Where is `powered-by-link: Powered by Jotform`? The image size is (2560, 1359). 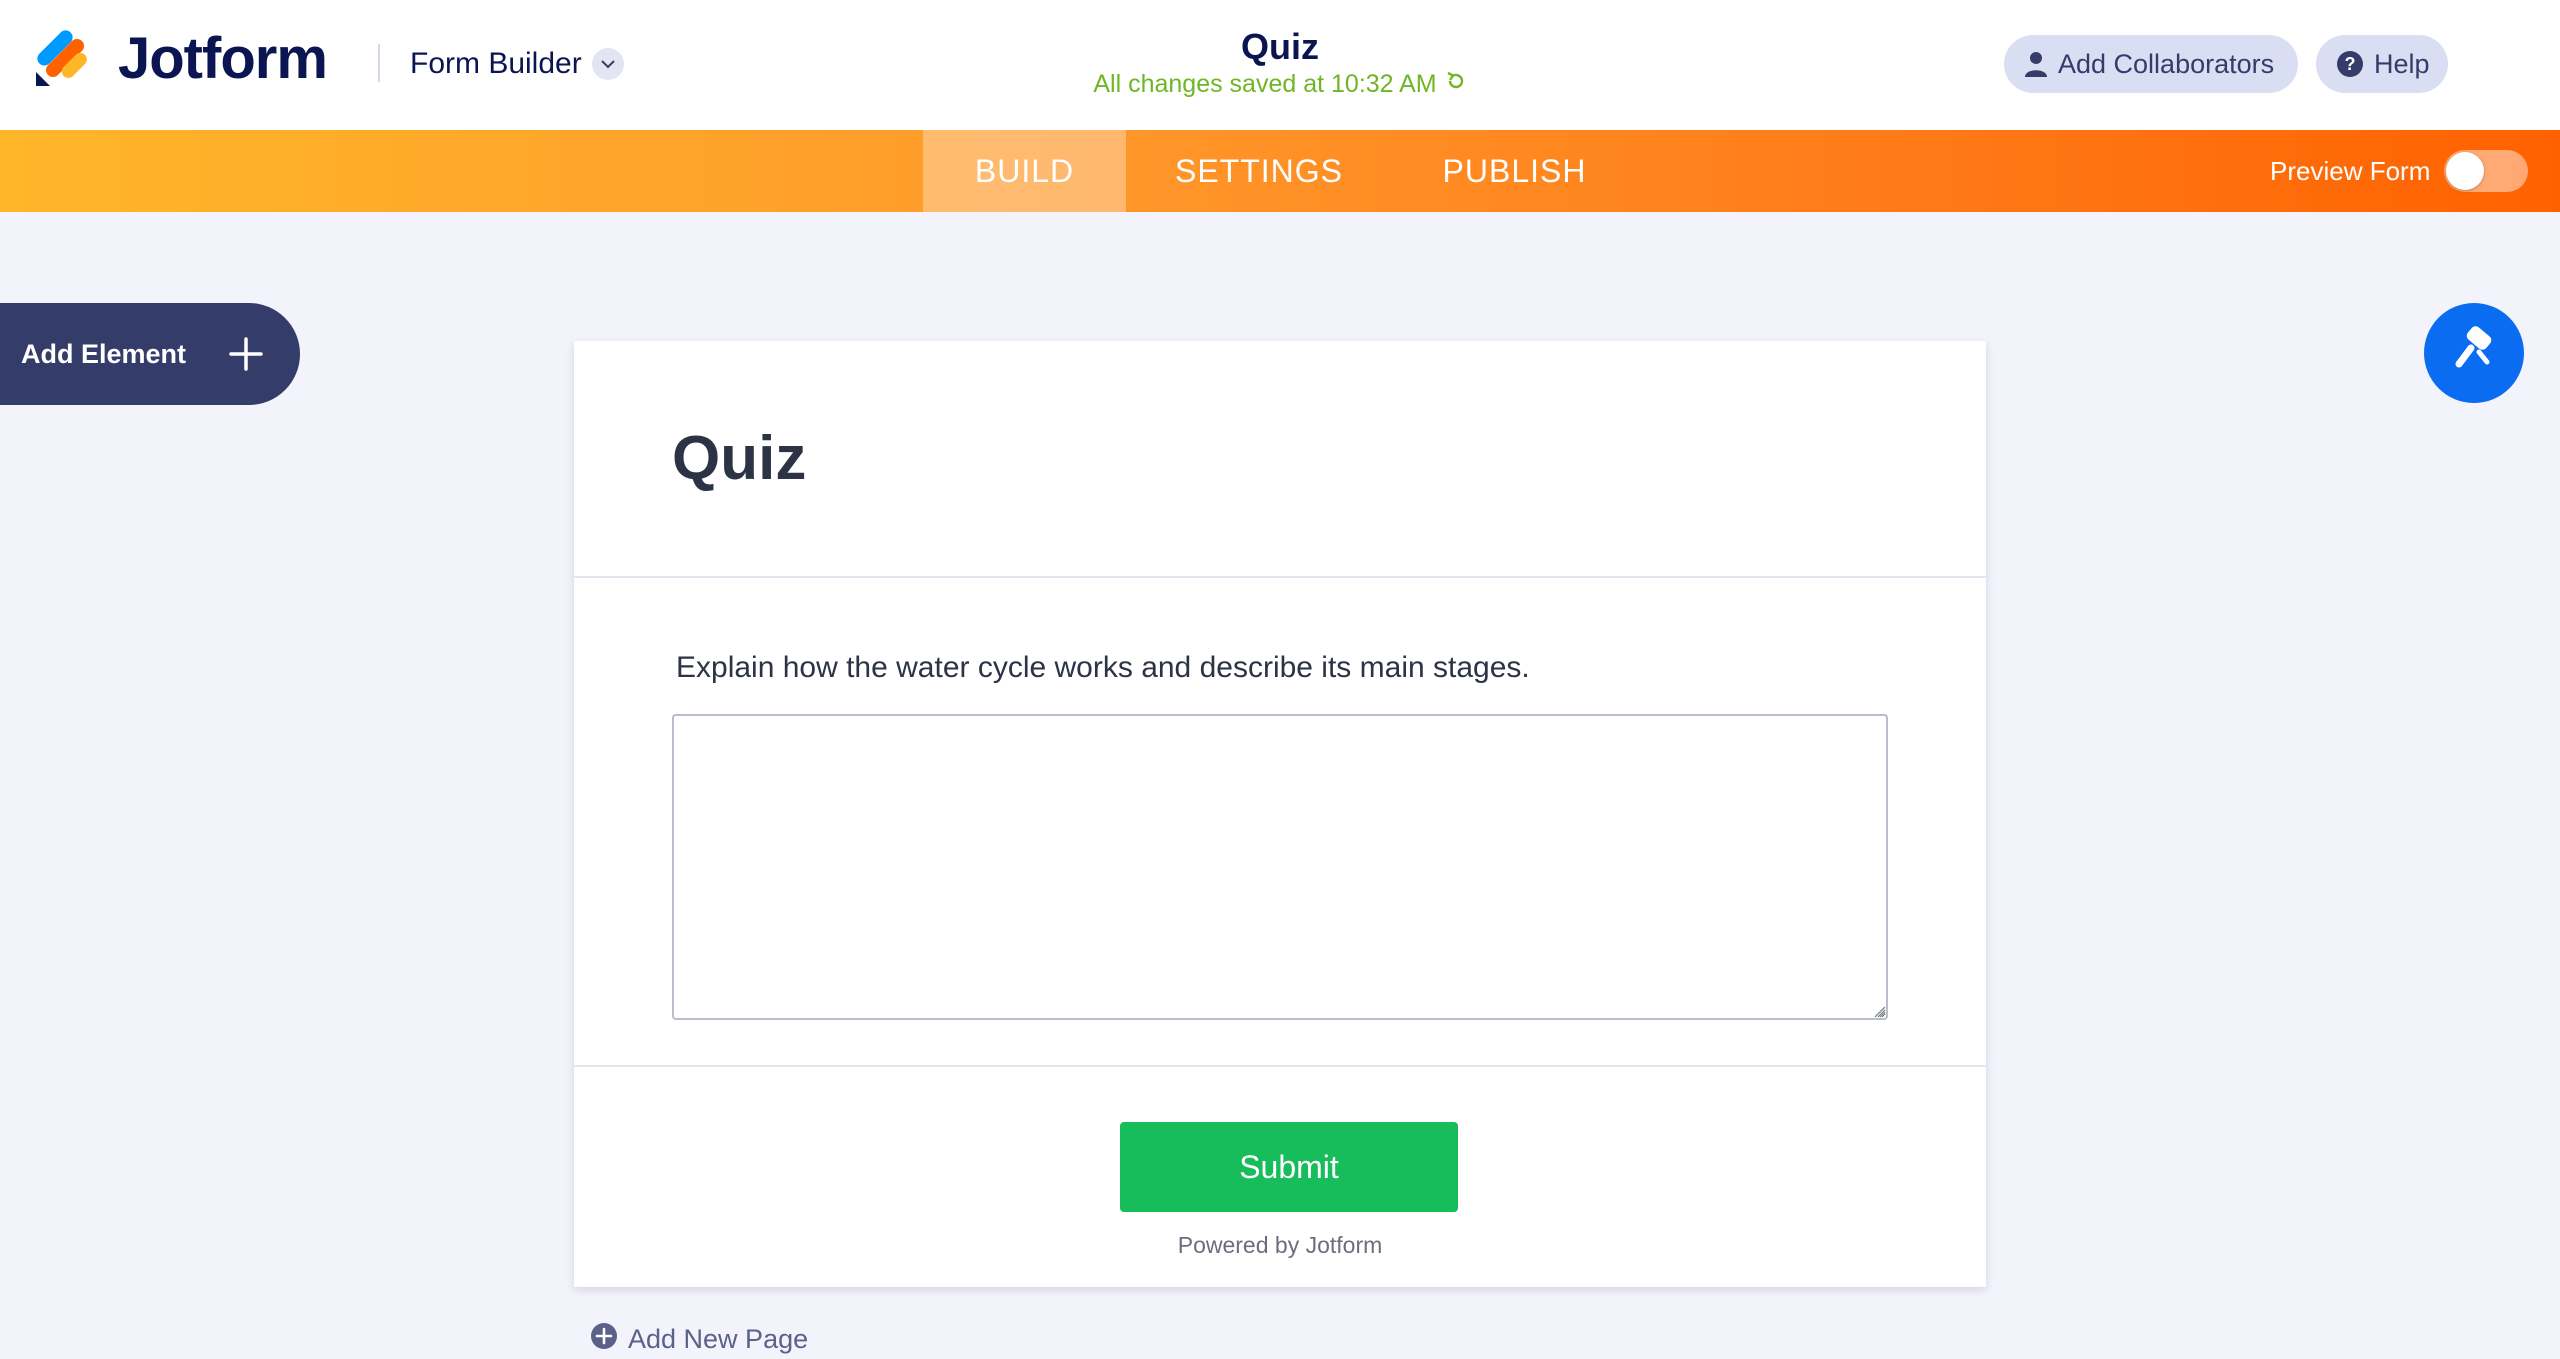
powered-by-link: Powered by Jotform is located at coordinates (1280, 1245).